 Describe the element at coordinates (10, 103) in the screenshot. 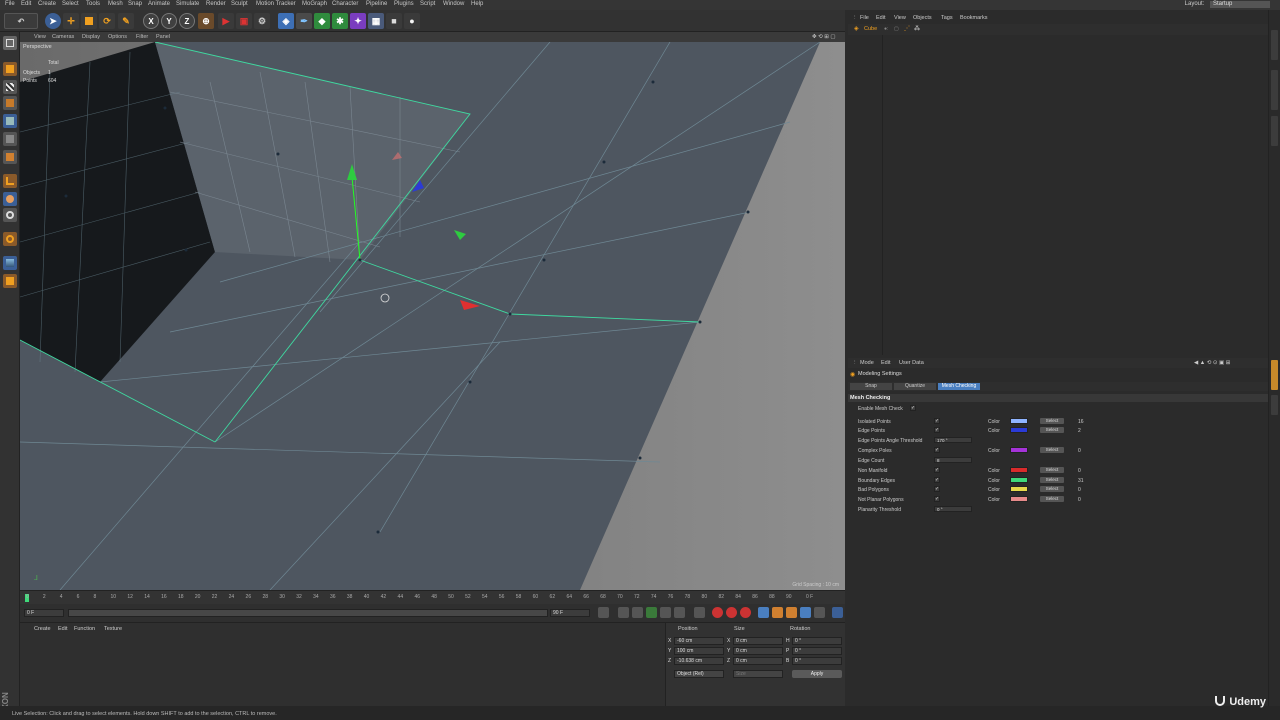

I see `workplane-mode-button` at that location.